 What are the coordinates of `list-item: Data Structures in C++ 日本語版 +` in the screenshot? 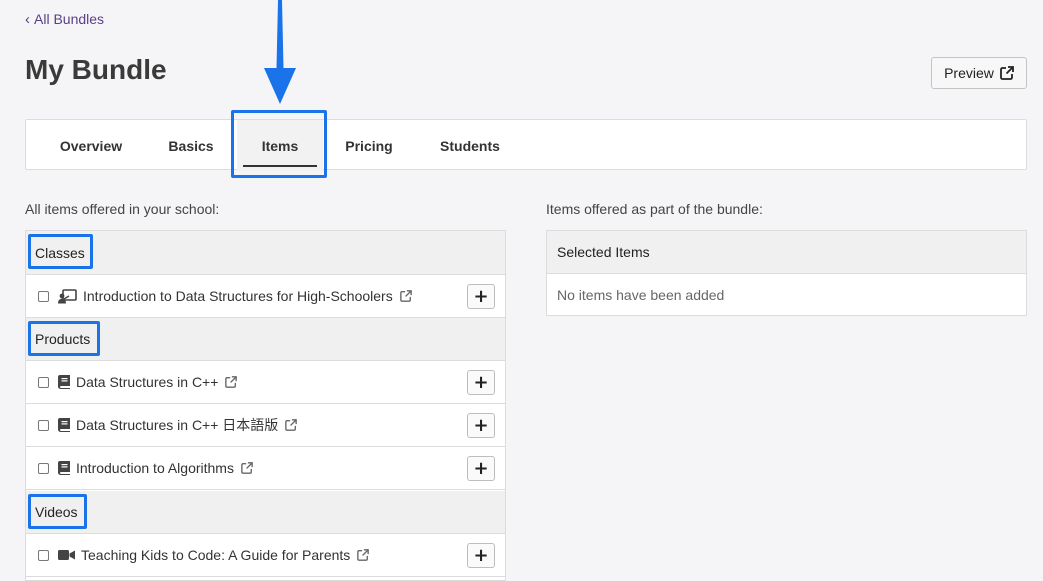 It's located at (265, 425).